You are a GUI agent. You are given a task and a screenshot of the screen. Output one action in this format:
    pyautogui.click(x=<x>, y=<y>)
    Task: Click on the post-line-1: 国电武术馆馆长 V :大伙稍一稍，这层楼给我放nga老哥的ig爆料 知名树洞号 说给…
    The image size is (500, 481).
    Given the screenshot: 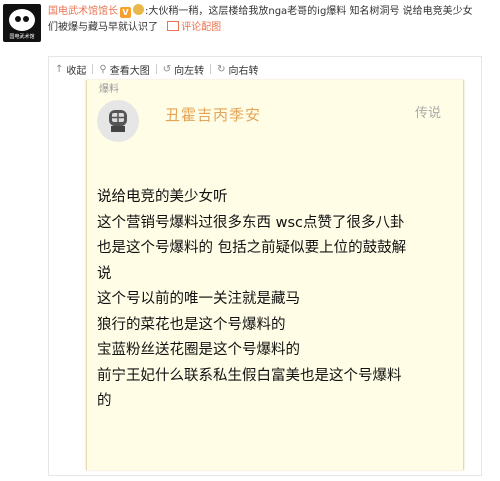 What is the action you would take?
    pyautogui.click(x=272, y=12)
    